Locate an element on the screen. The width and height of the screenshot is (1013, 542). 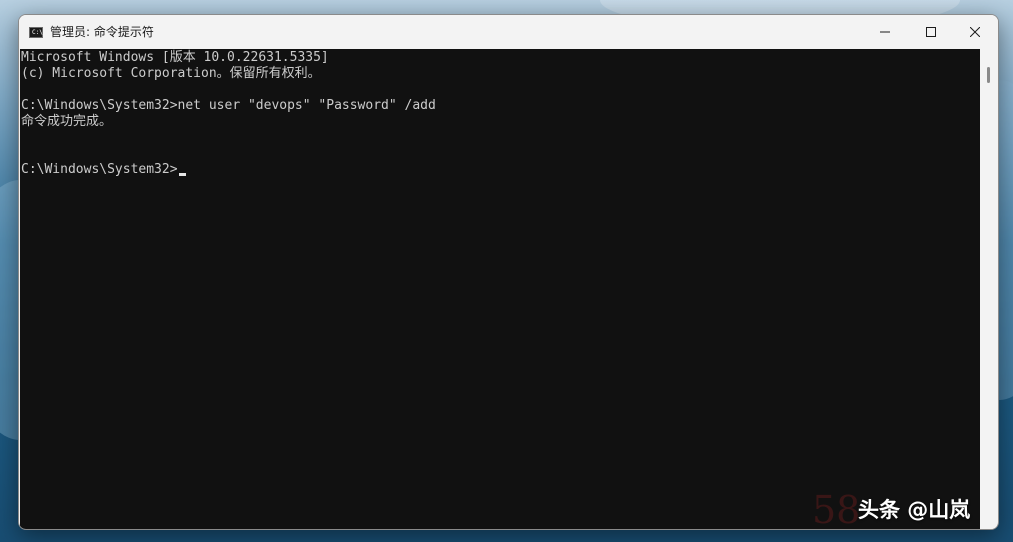
cmd-icon-glyph: C:\ is located at coordinates (37, 32).